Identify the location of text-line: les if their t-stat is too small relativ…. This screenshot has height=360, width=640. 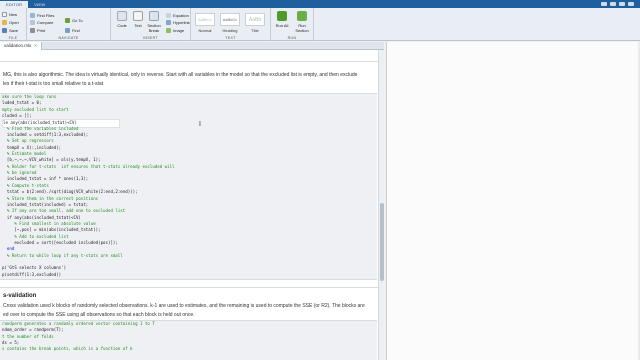
(53, 83).